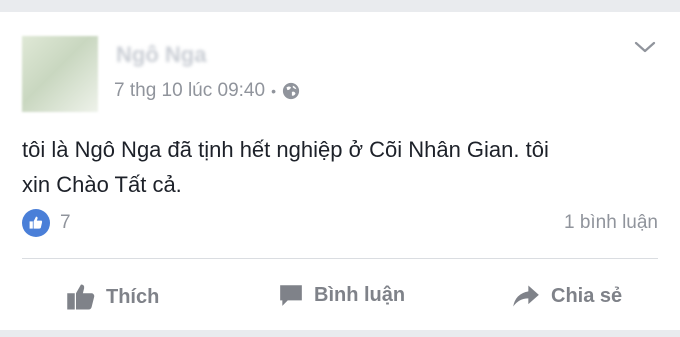 The image size is (680, 337). Describe the element at coordinates (102, 184) in the screenshot. I see `post-text-line: xin Chào Tất cả.` at that location.